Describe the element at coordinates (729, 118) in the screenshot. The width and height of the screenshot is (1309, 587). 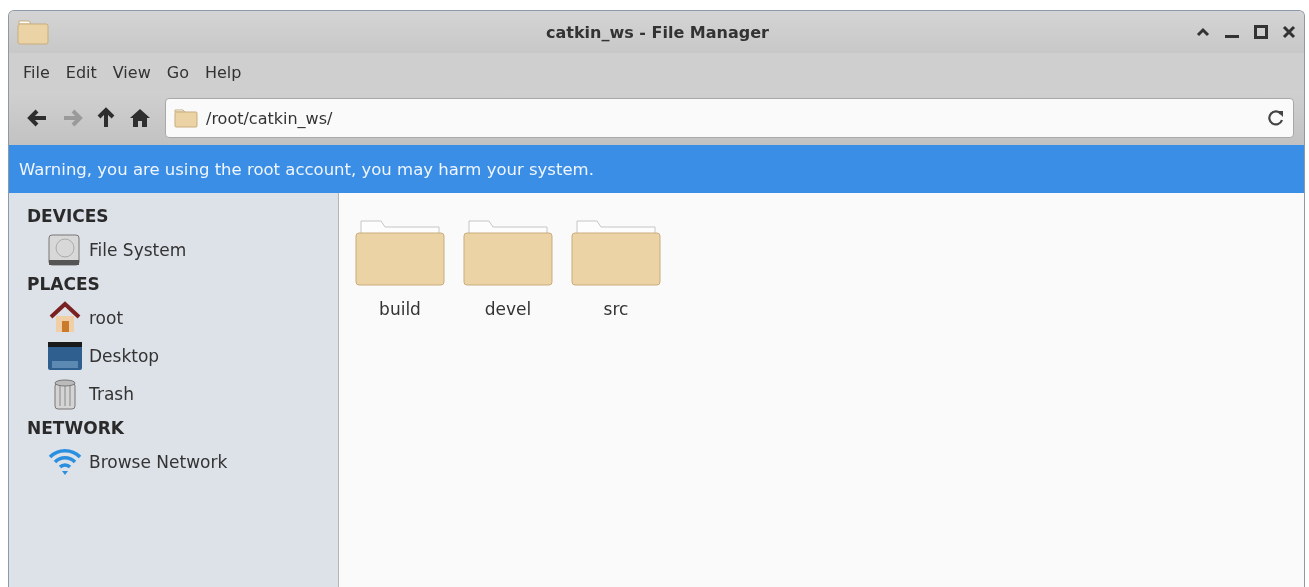
I see `location-field: /root/catkin_ws/` at that location.